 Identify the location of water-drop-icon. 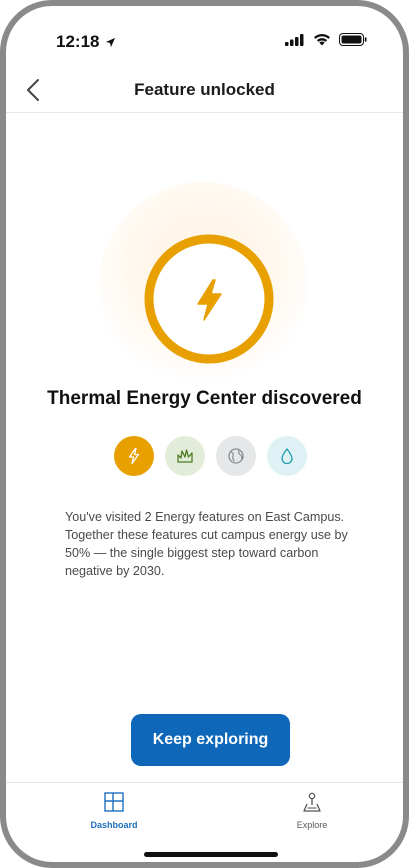
(287, 456).